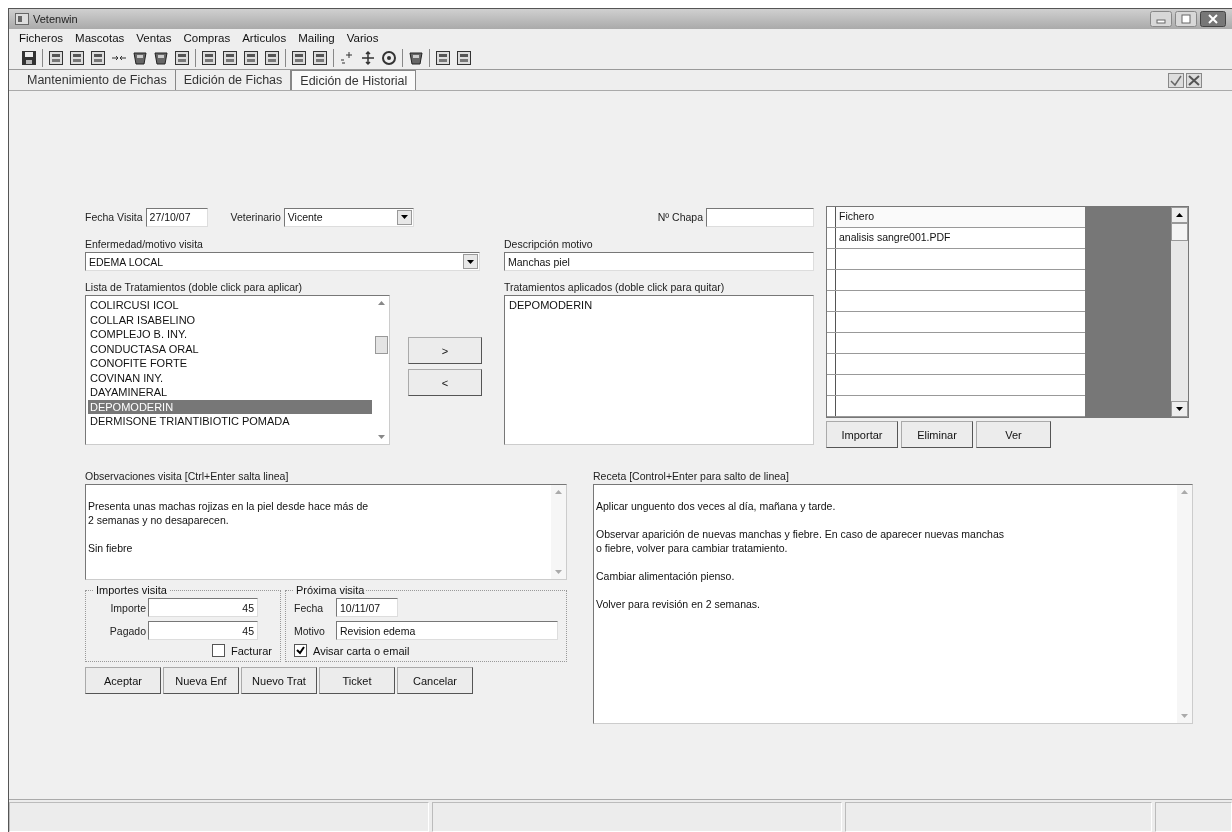  Describe the element at coordinates (937, 434) in the screenshot. I see `file-button: Eliminar` at that location.